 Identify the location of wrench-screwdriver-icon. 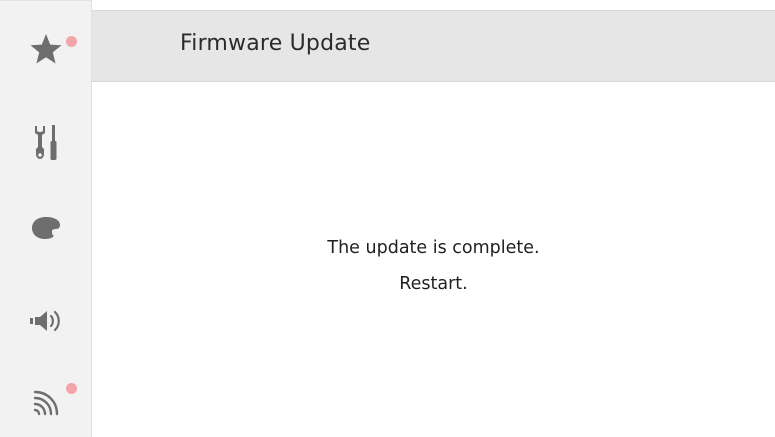
(45, 142).